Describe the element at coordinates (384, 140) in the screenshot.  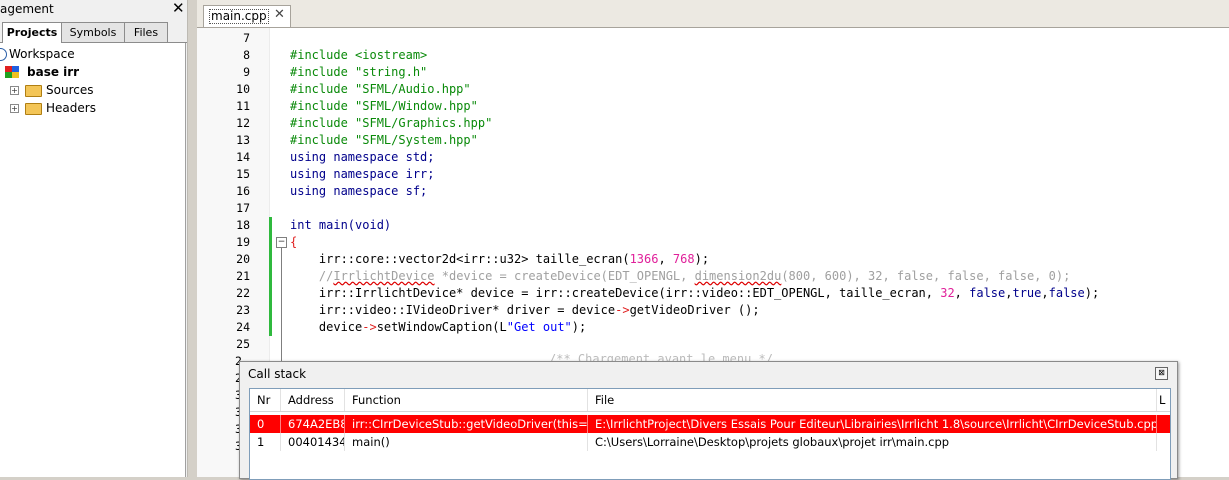
I see `code-line: #include "SFML/System.hpp"` at that location.